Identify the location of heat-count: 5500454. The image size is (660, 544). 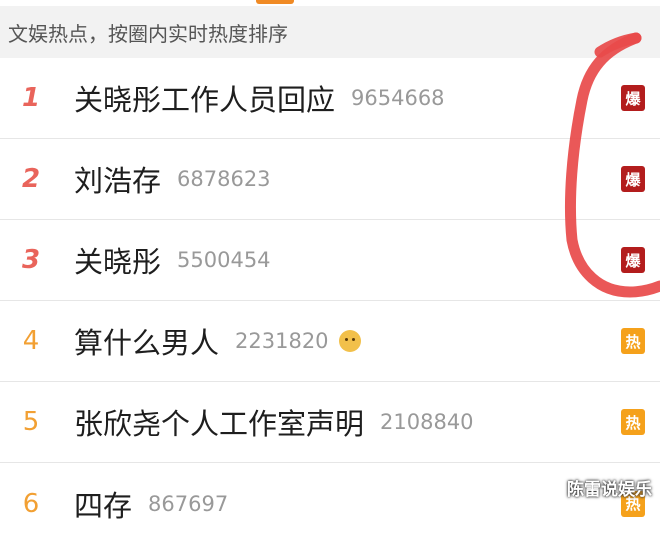
(224, 260).